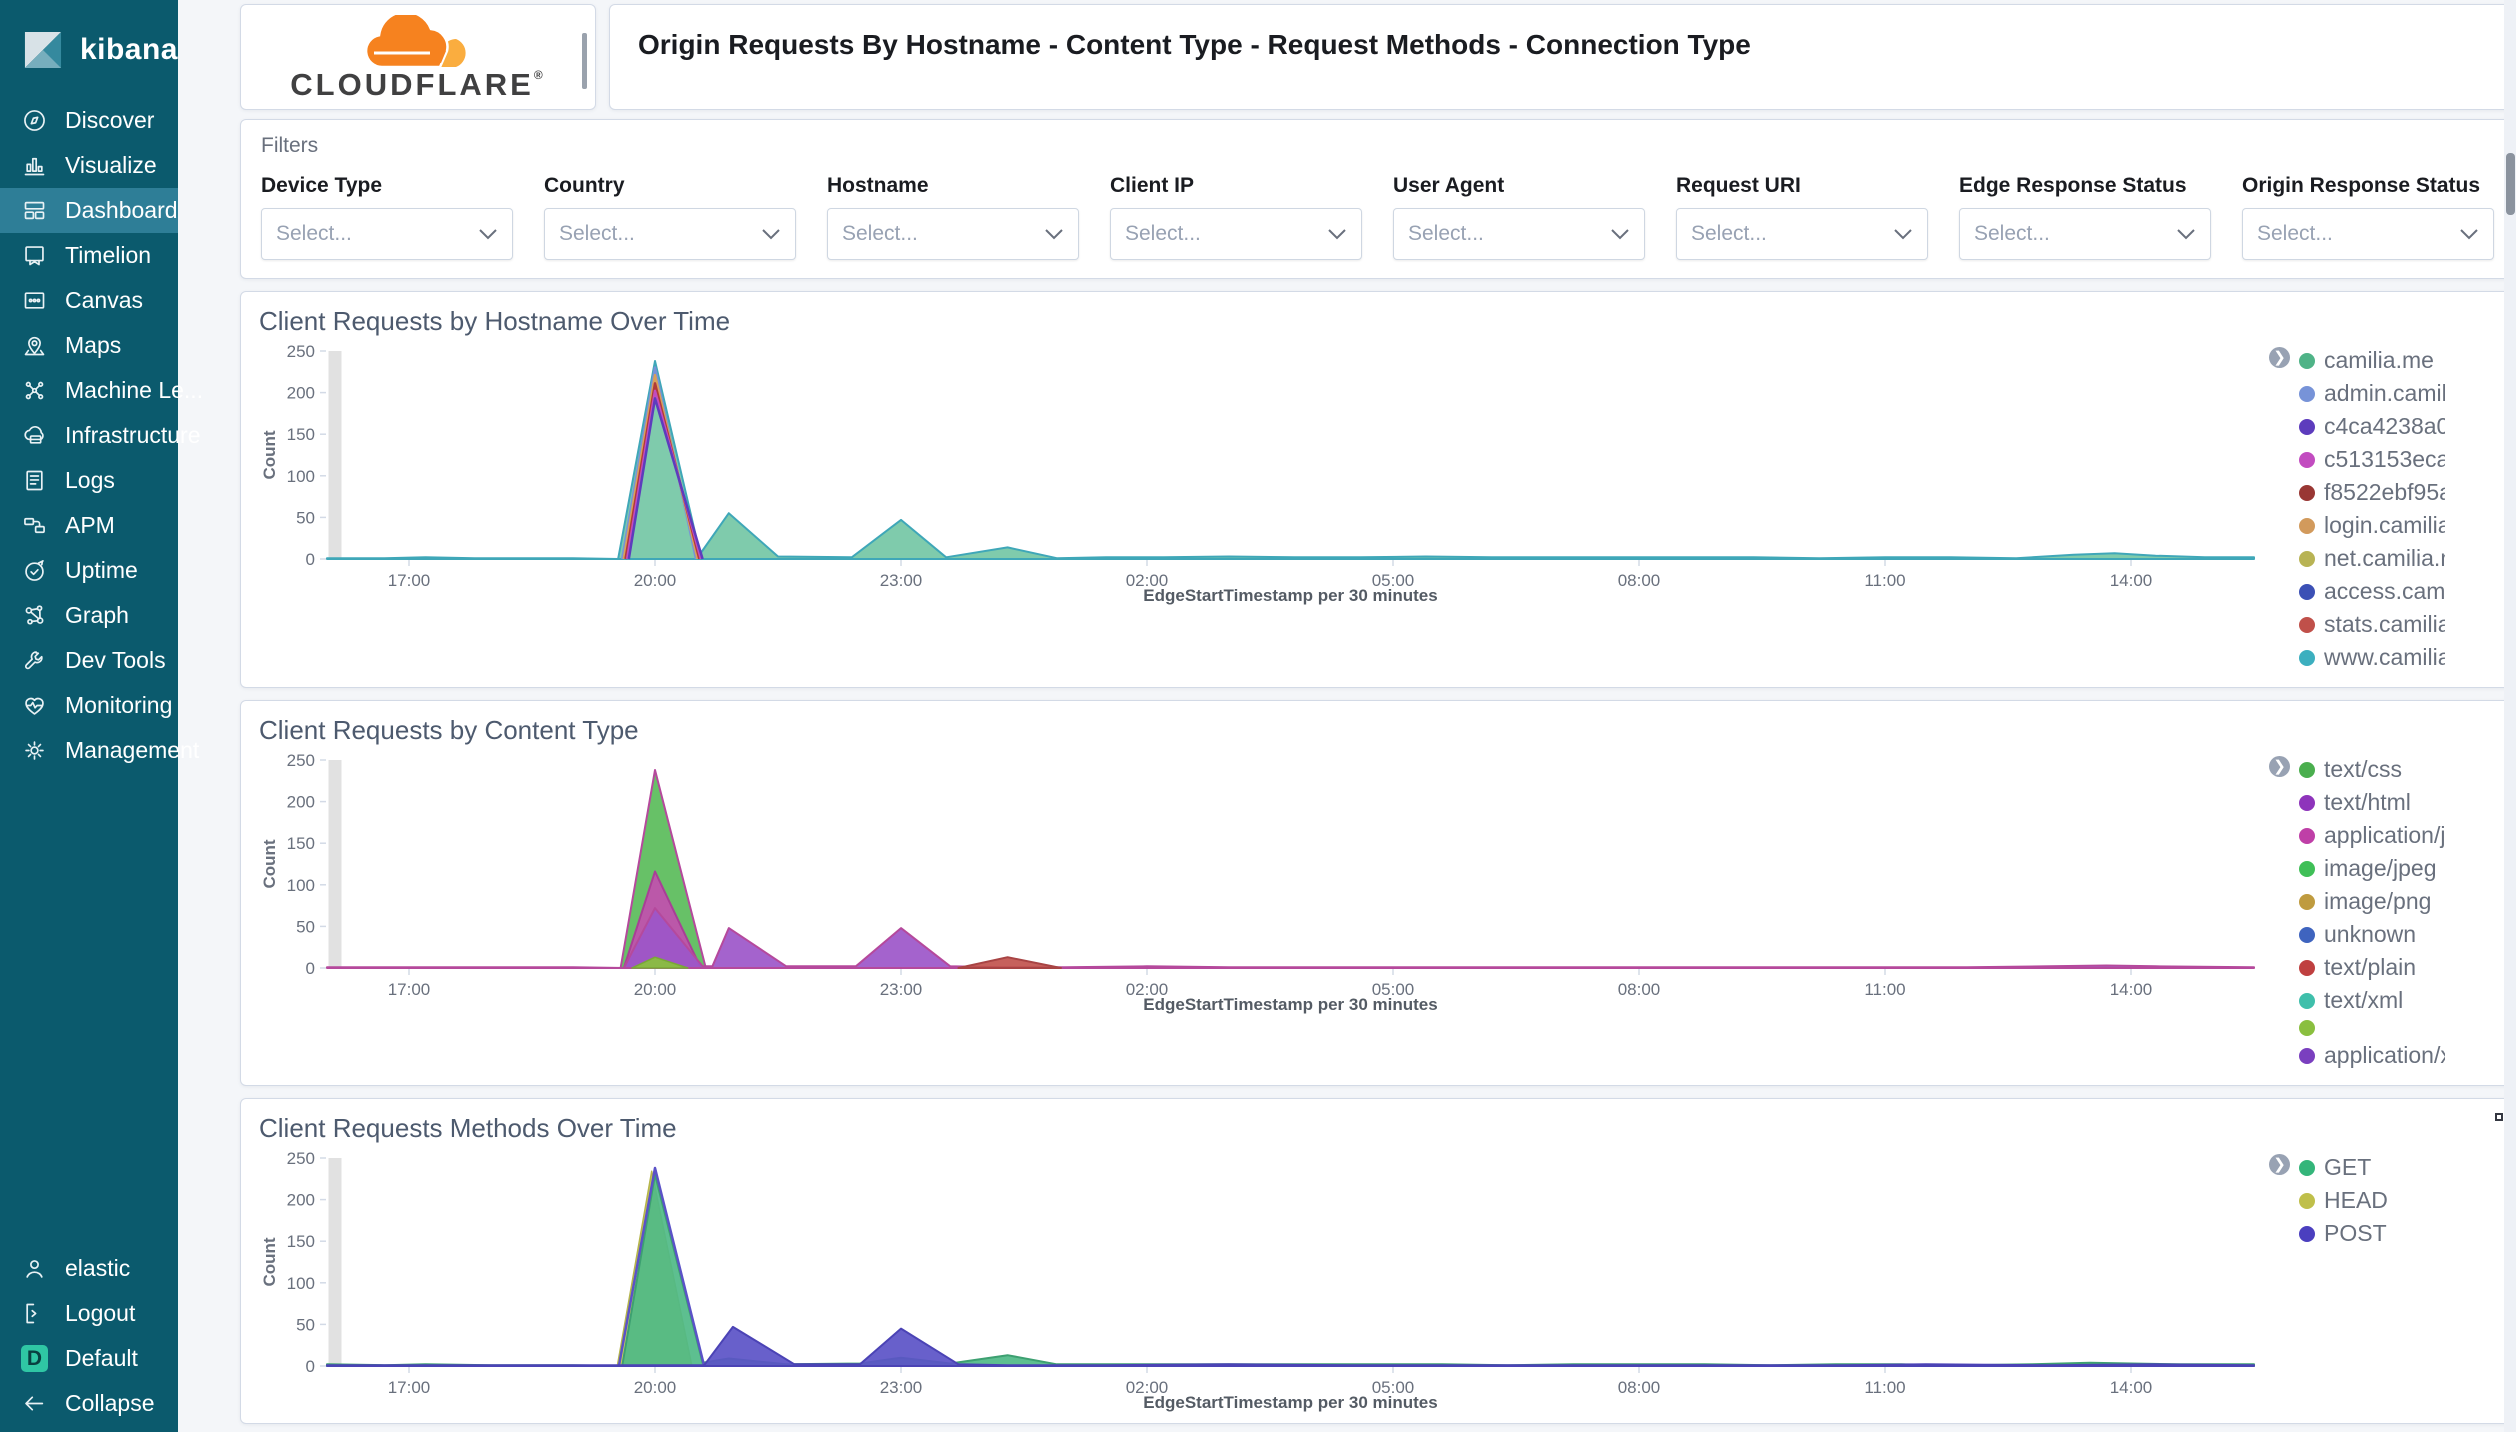 This screenshot has height=1432, width=2516. What do you see at coordinates (34, 570) in the screenshot?
I see `uptime-icon` at bounding box center [34, 570].